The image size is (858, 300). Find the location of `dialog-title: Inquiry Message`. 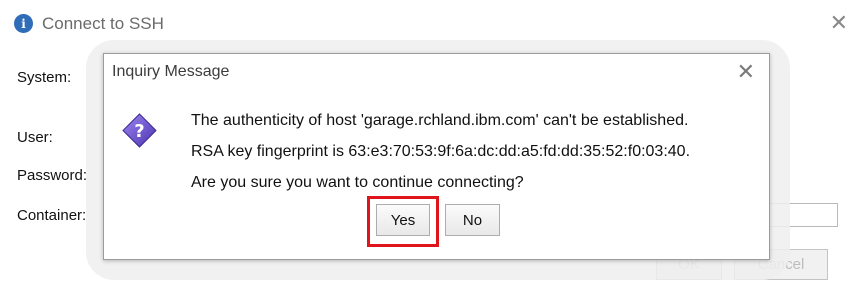

dialog-title: Inquiry Message is located at coordinates (171, 71).